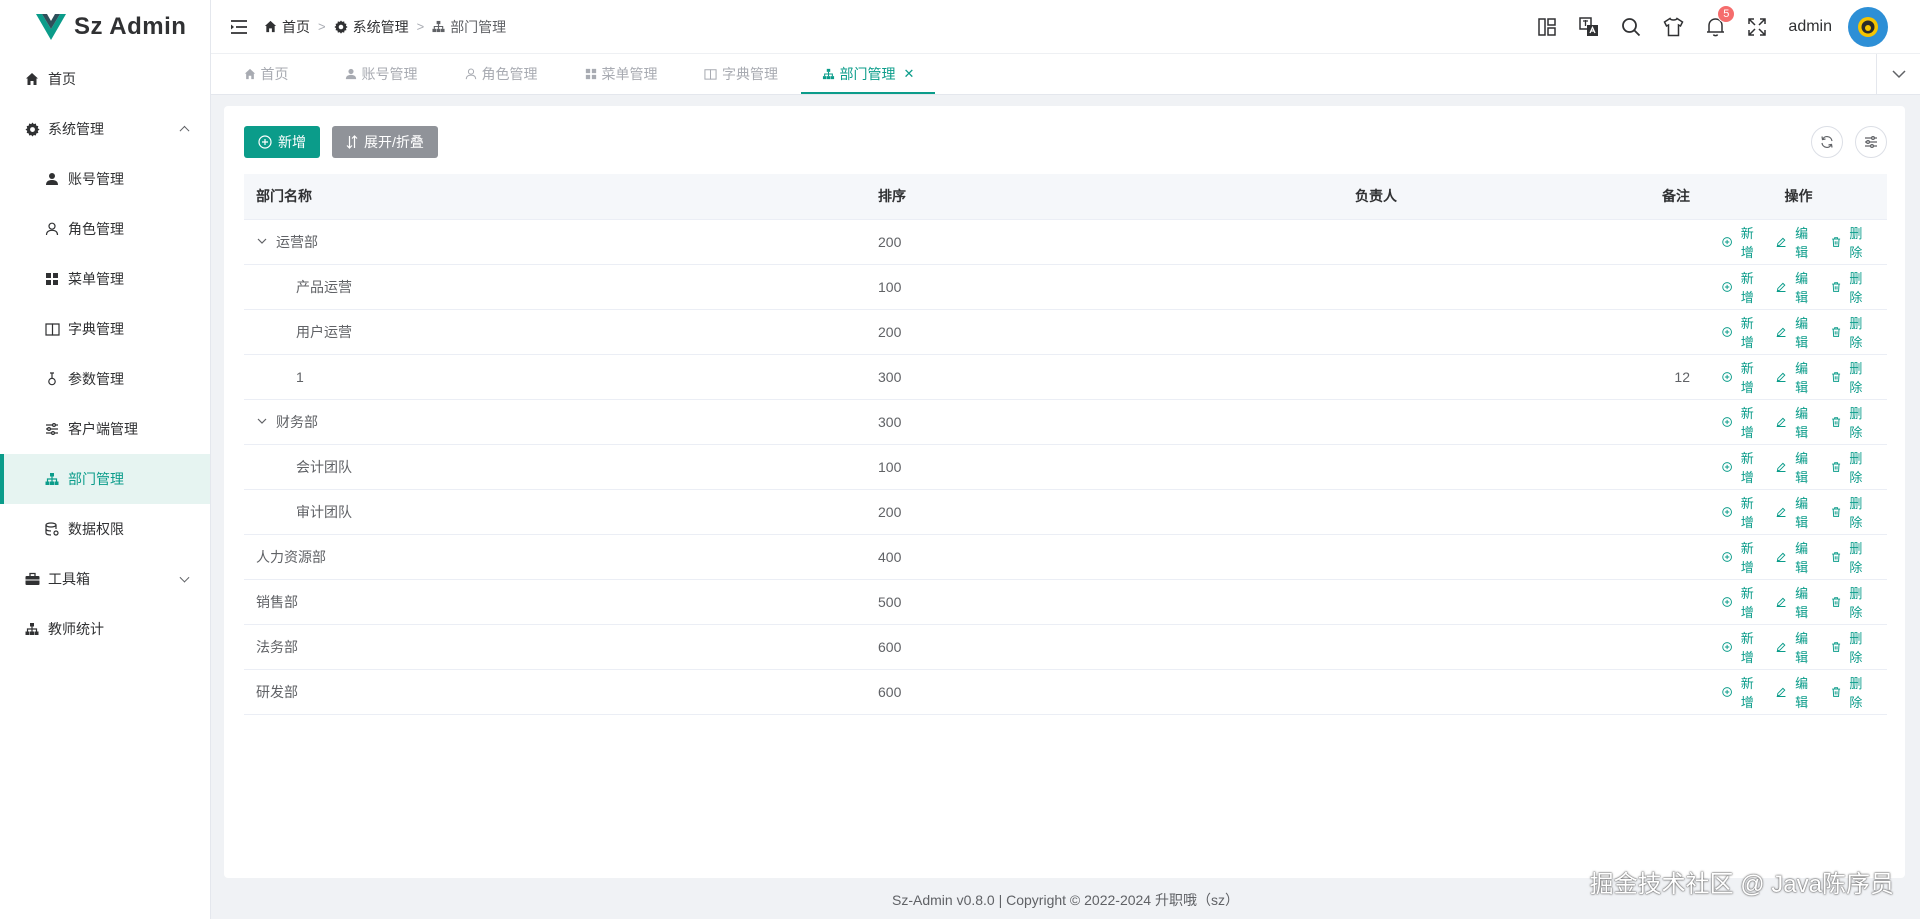  Describe the element at coordinates (105, 579) in the screenshot. I see `sidebar-item-toolbox: 工具箱` at that location.